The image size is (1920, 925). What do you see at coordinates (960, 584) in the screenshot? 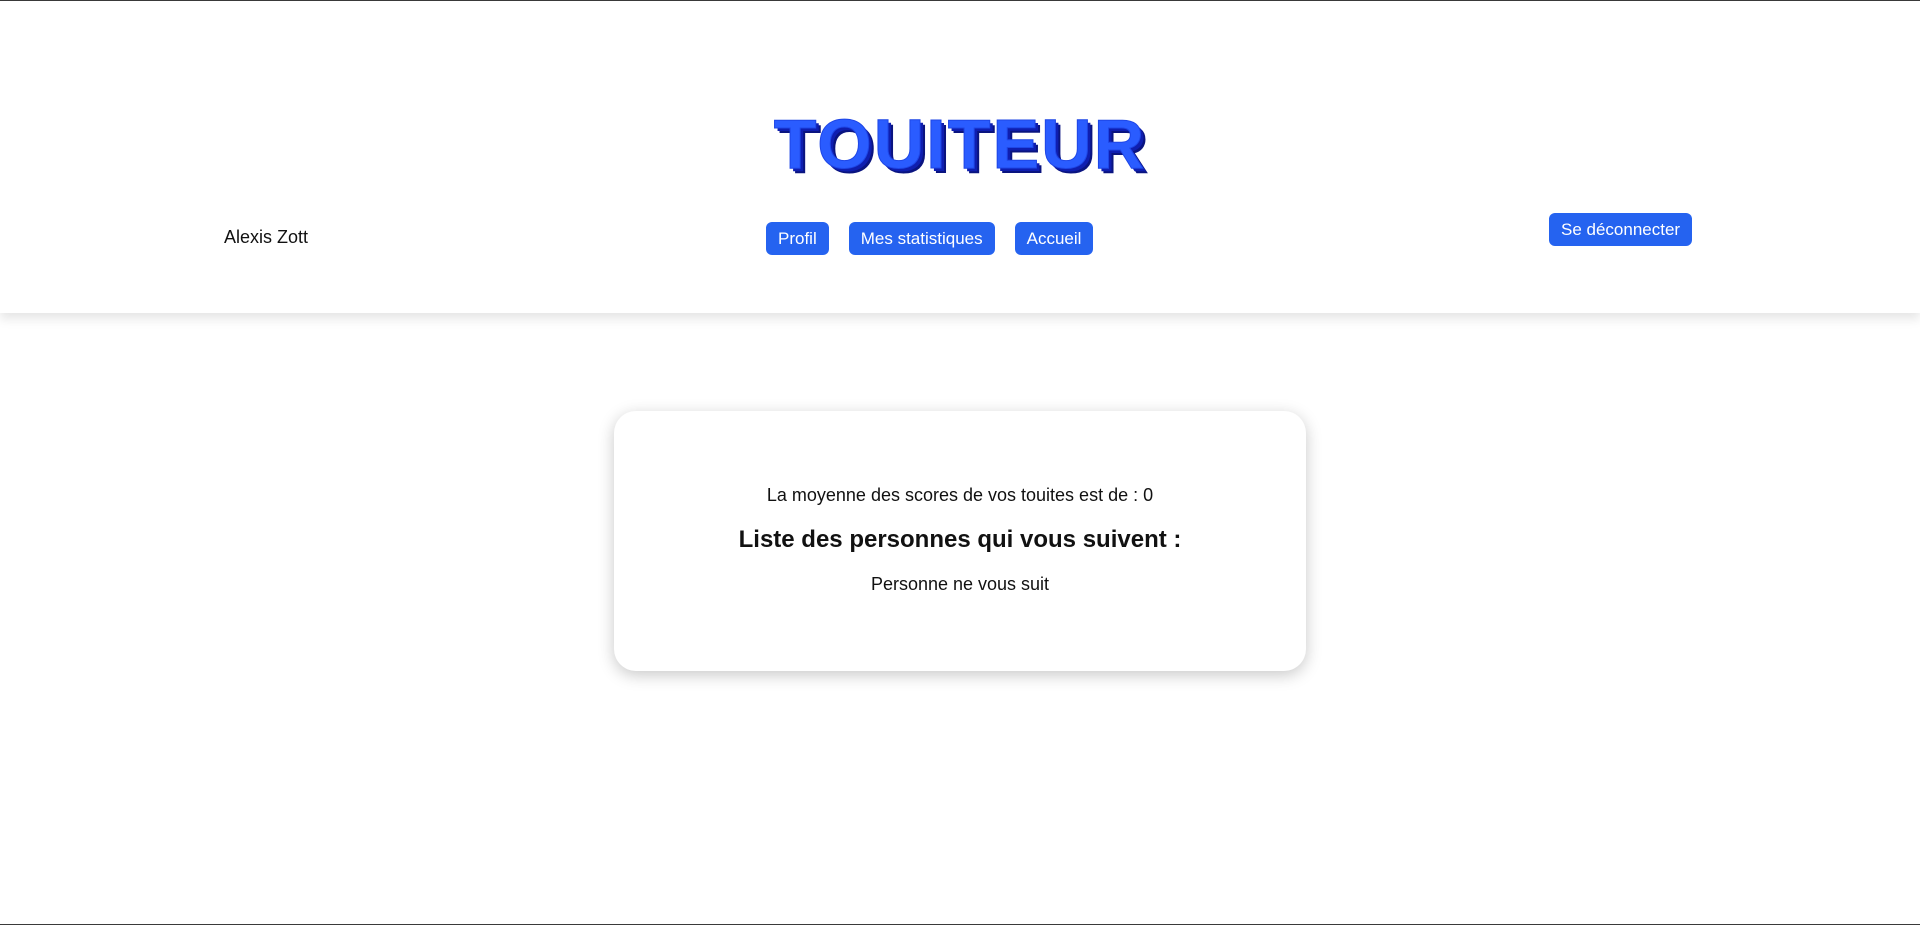
I see `no-followers-message: Personne ne vous suit` at bounding box center [960, 584].